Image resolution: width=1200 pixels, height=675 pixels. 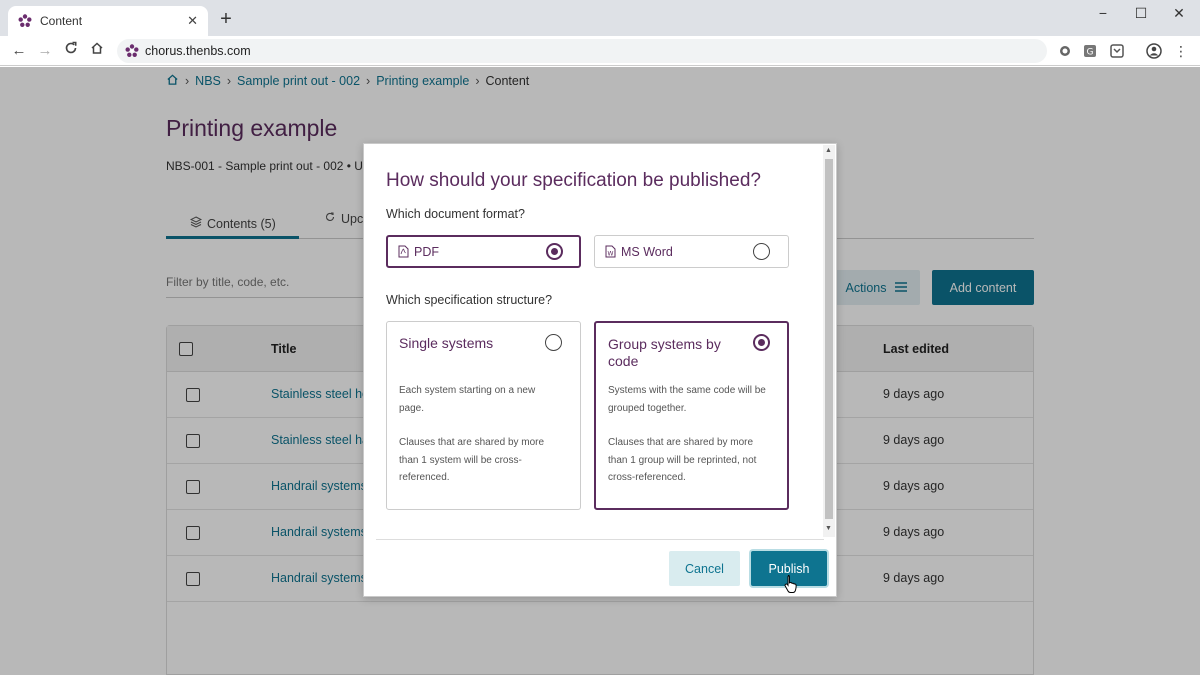 What do you see at coordinates (1141, 14) in the screenshot?
I see `maximize-button: ☐` at bounding box center [1141, 14].